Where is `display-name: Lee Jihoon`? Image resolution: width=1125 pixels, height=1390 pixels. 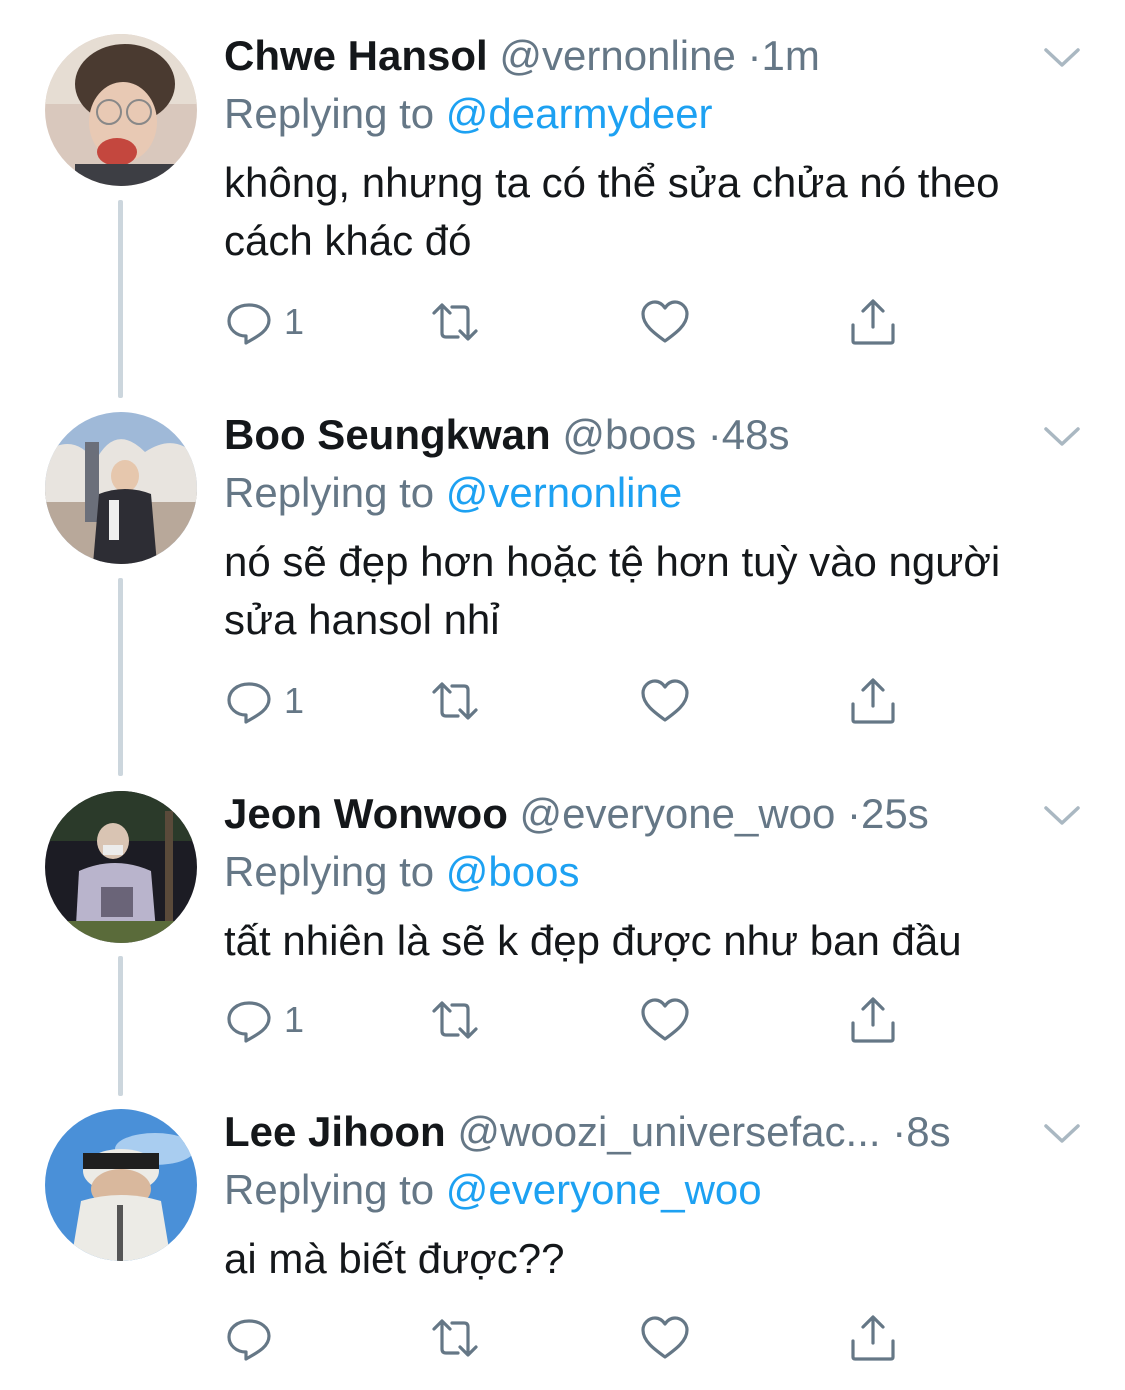
display-name: Lee Jihoon is located at coordinates (335, 1131).